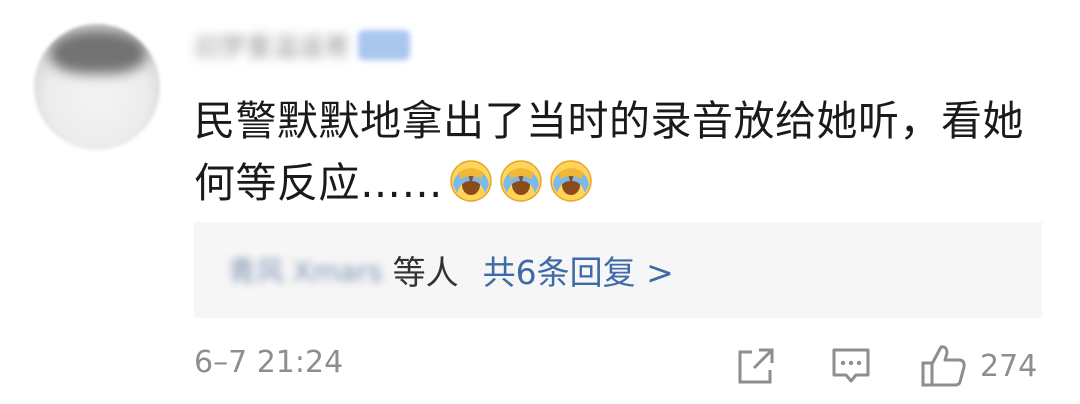 The width and height of the screenshot is (1080, 404). What do you see at coordinates (305, 271) in the screenshot?
I see `reply-users: 青风 Xmars` at bounding box center [305, 271].